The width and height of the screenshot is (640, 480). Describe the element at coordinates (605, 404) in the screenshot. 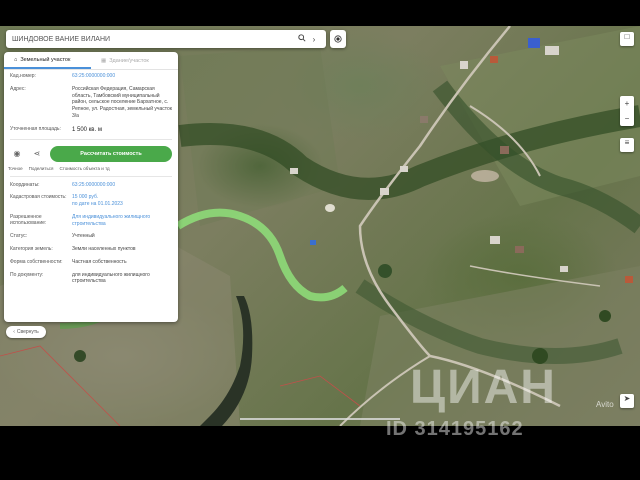

I see `avito-label: Avito` at that location.